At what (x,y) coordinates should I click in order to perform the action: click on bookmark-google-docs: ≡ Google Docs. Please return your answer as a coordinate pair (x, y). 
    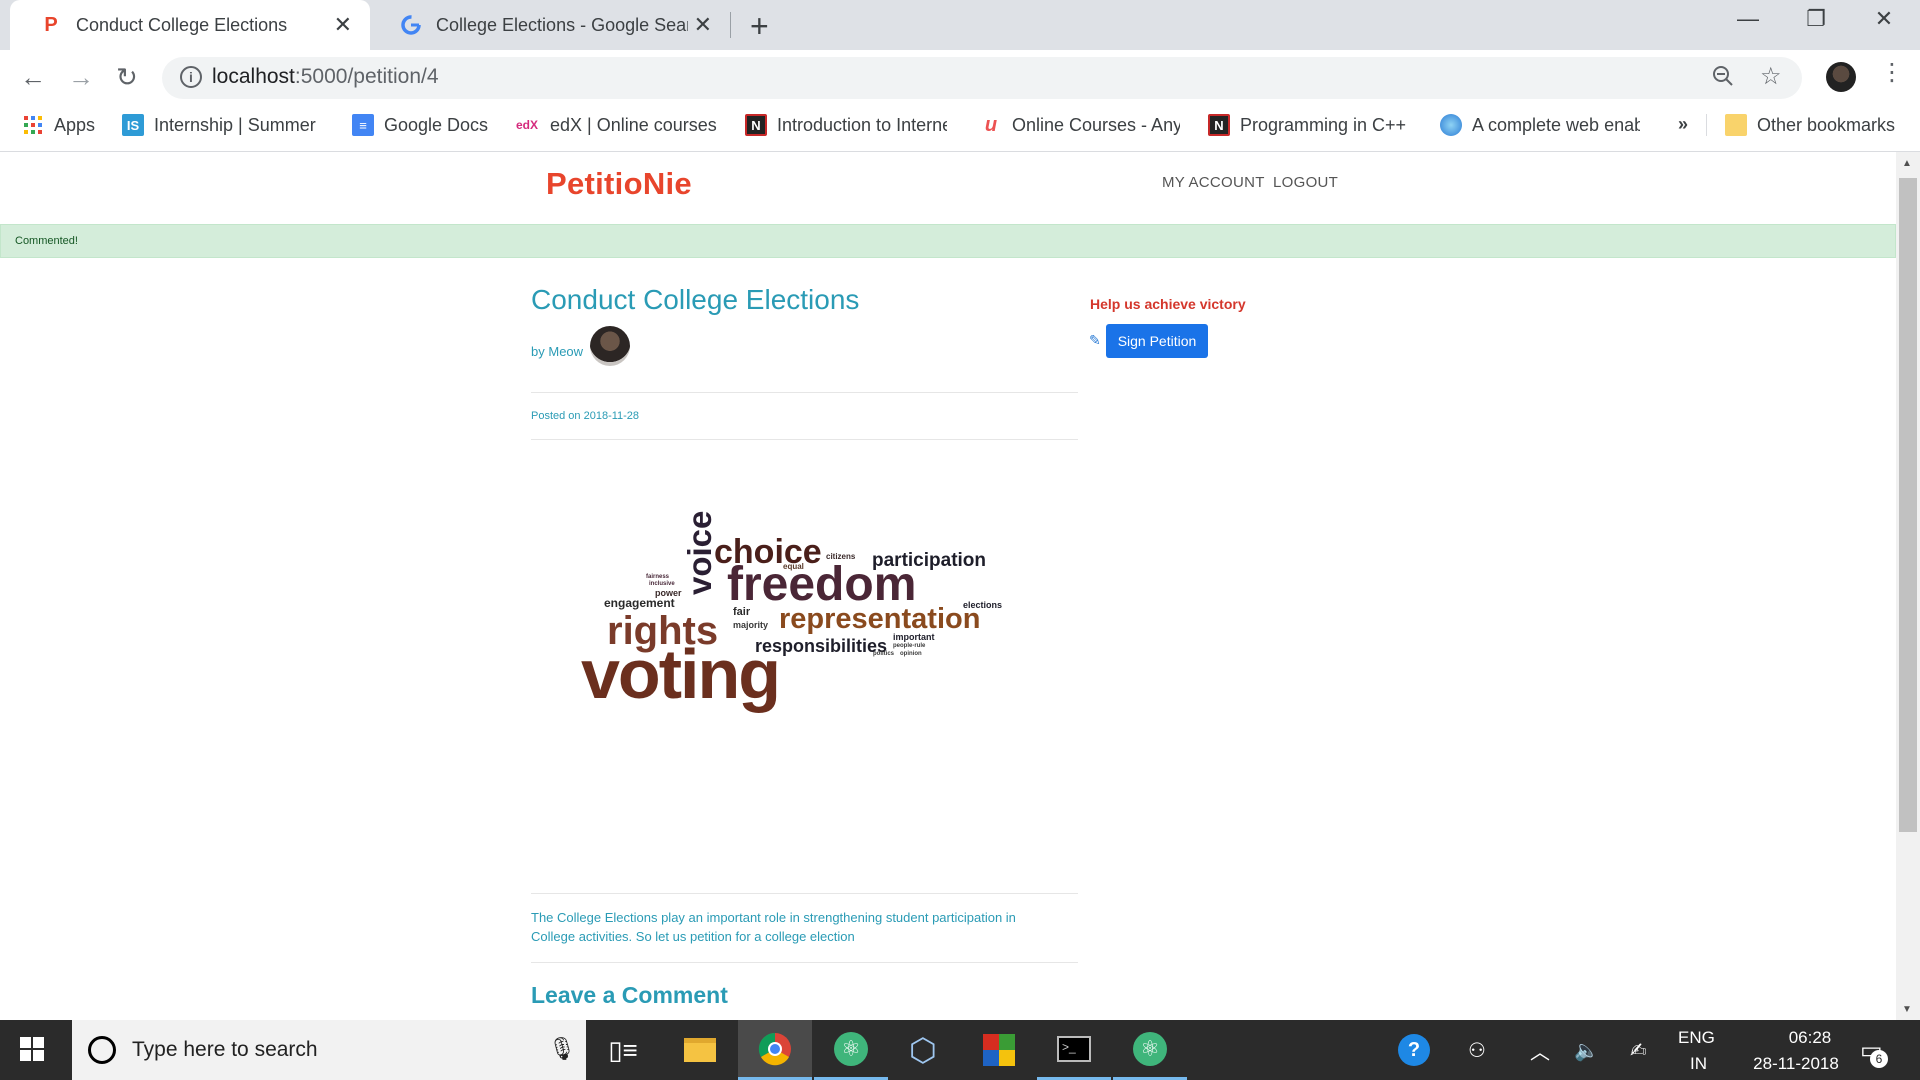
    Looking at the image, I should click on (420, 125).